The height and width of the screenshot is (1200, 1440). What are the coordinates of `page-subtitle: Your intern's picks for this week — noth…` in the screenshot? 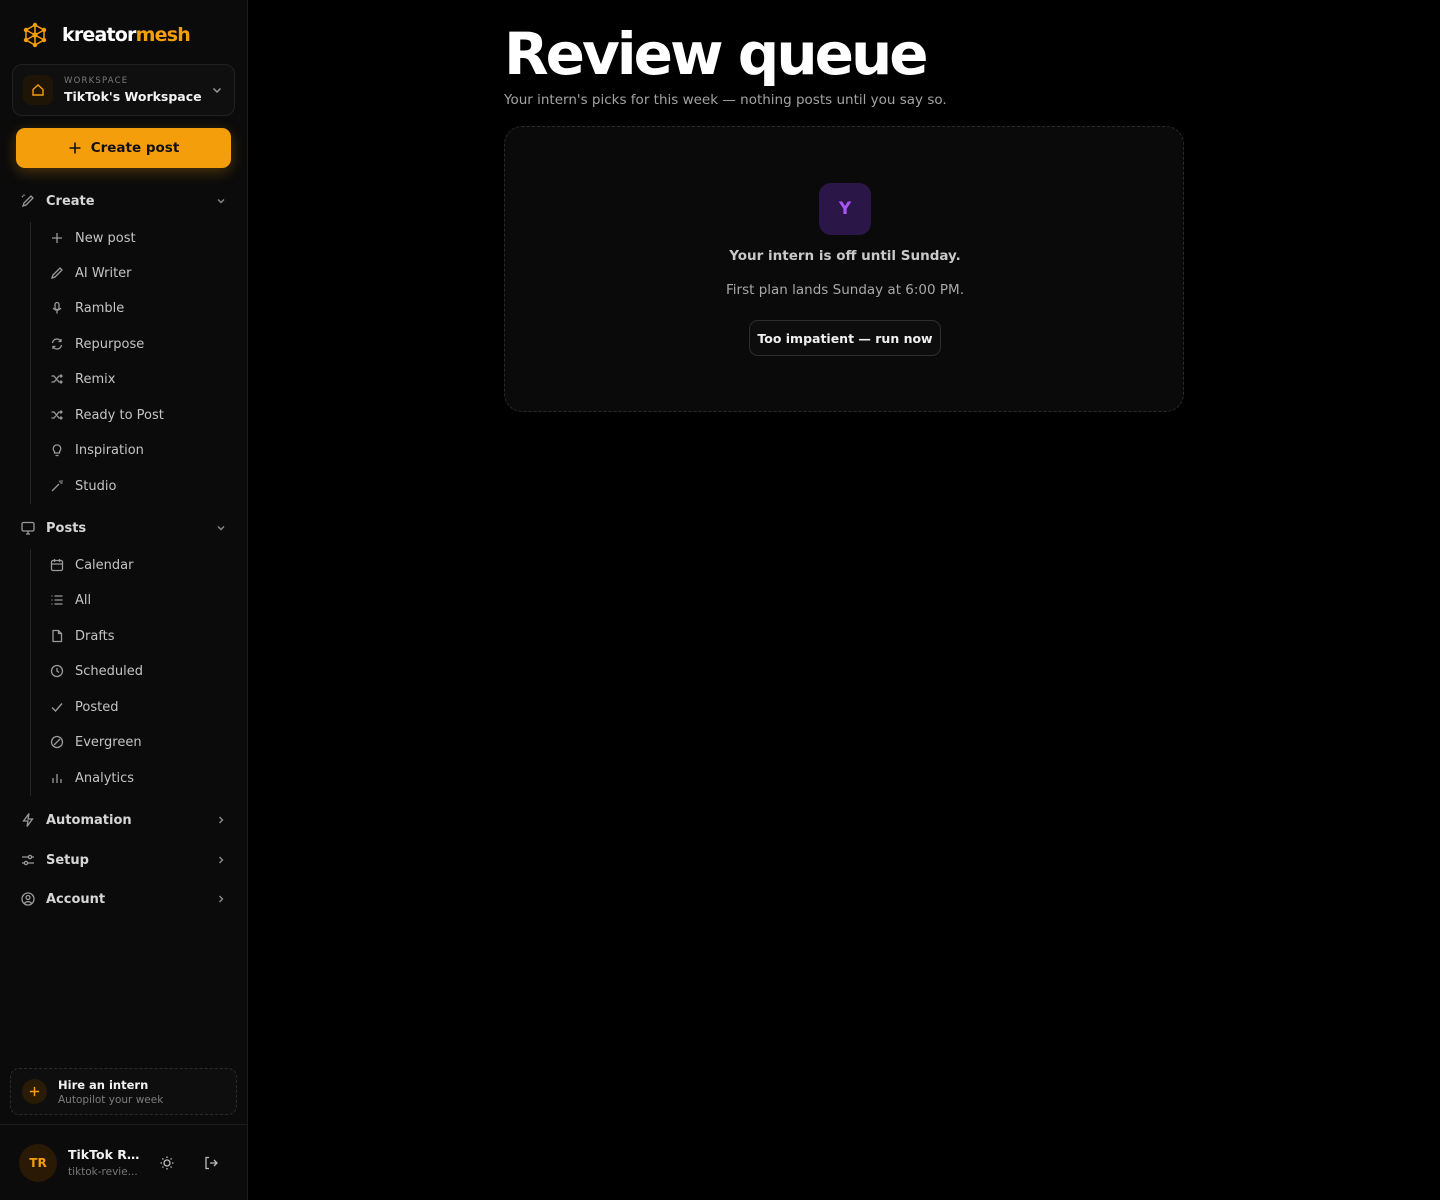 It's located at (725, 100).